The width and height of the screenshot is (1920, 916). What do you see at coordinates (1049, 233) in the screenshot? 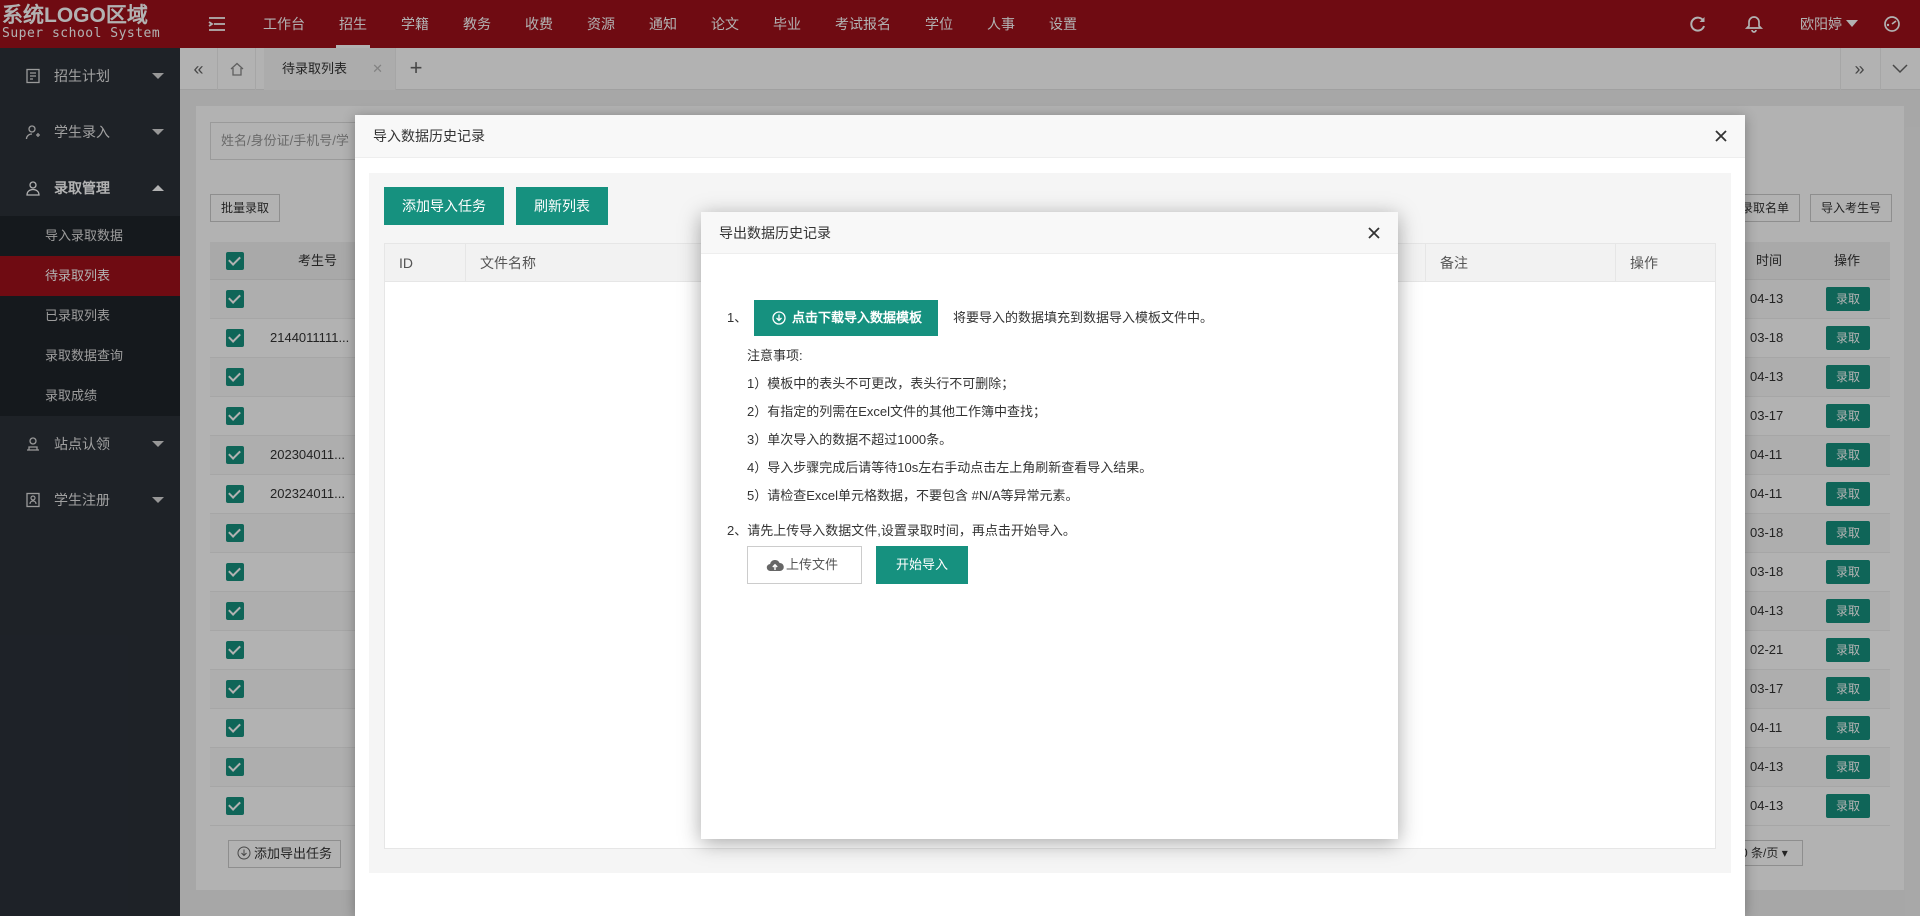
I see `dialog-header: 导出数据历史记录` at bounding box center [1049, 233].